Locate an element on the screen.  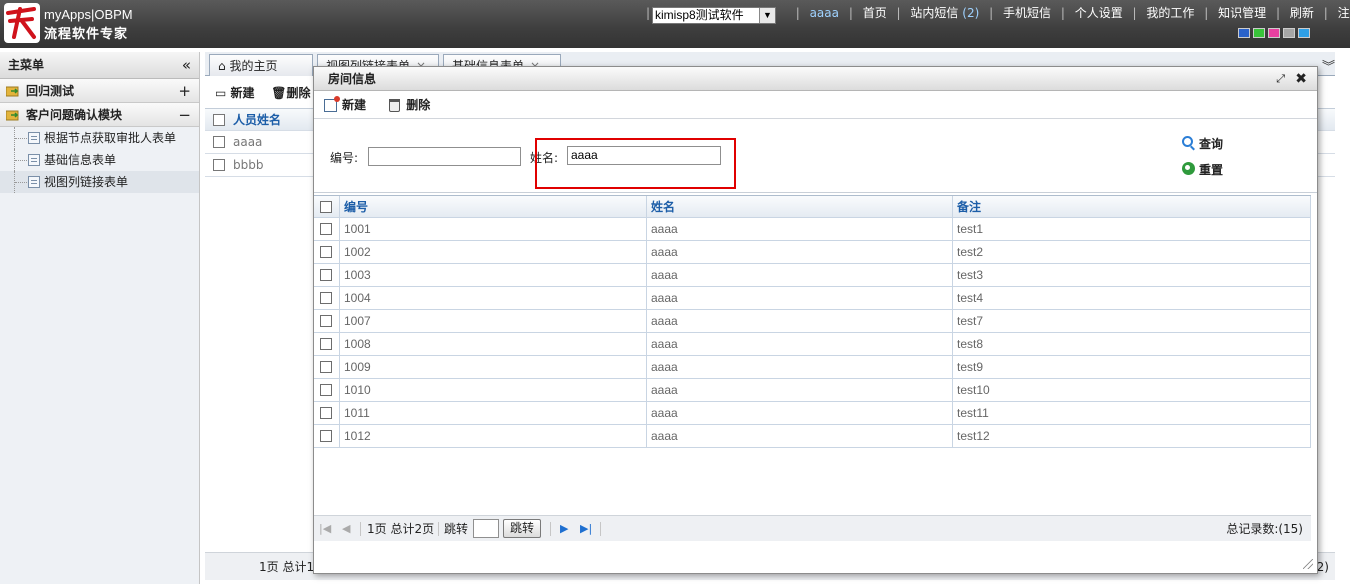
sidebar-item-view-link-form: 视图列链接表单 is located at coordinates (99, 182).